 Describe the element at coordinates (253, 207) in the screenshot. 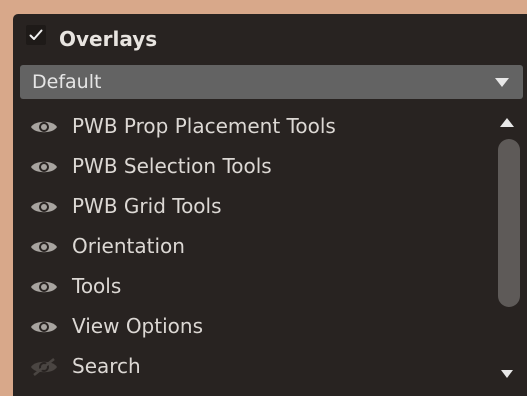

I see `list-item: PWB Grid Tools` at that location.